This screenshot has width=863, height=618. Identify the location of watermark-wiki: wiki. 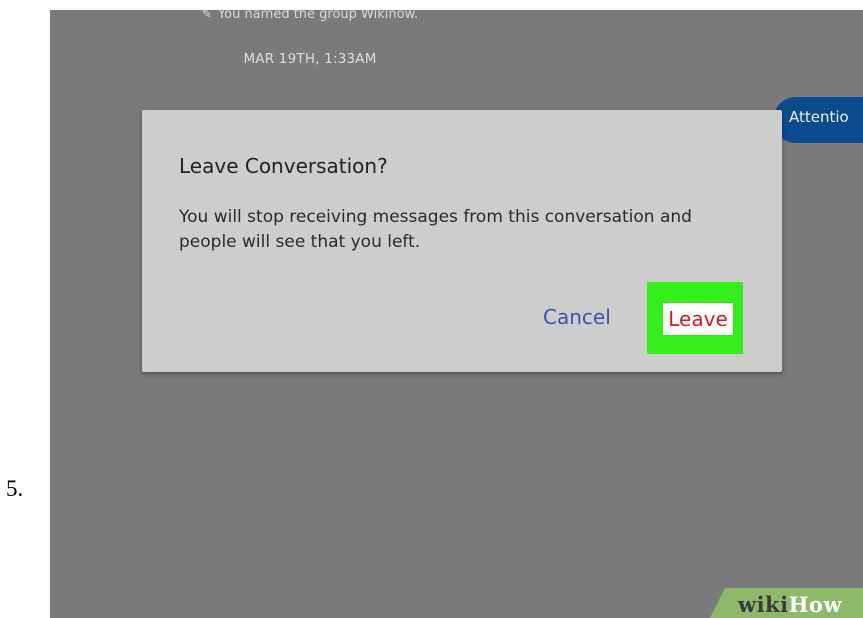
(763, 604).